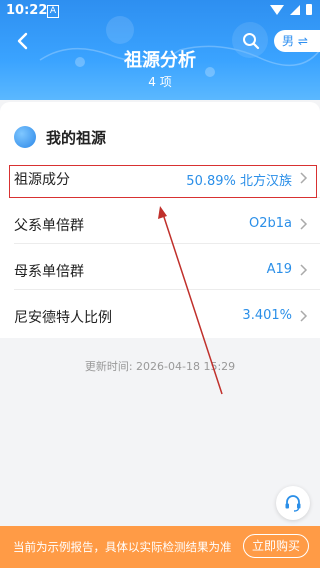 Image resolution: width=320 pixels, height=568 pixels. Describe the element at coordinates (27, 10) in the screenshot. I see `status-time: 10:22` at that location.